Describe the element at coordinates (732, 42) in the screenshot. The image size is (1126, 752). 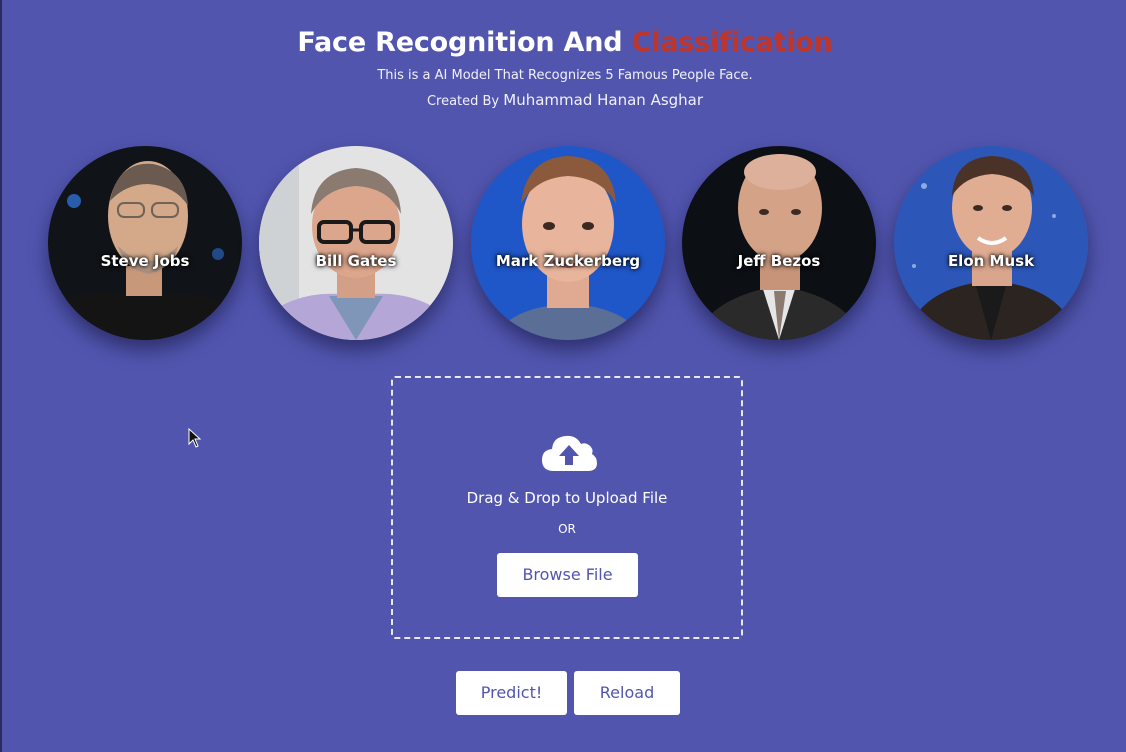
I see `title-accent: Classification` at that location.